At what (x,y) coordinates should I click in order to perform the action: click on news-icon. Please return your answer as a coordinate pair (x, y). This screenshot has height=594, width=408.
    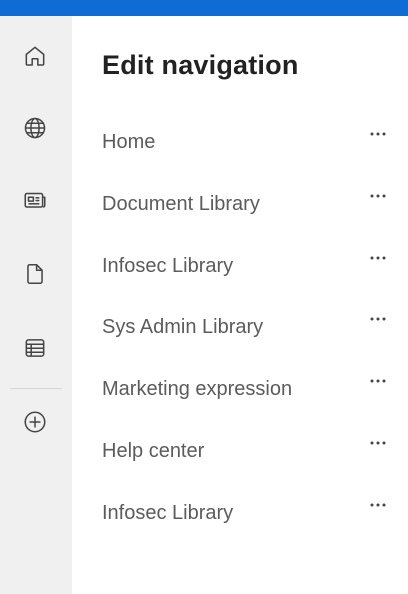
    Looking at the image, I should click on (35, 200).